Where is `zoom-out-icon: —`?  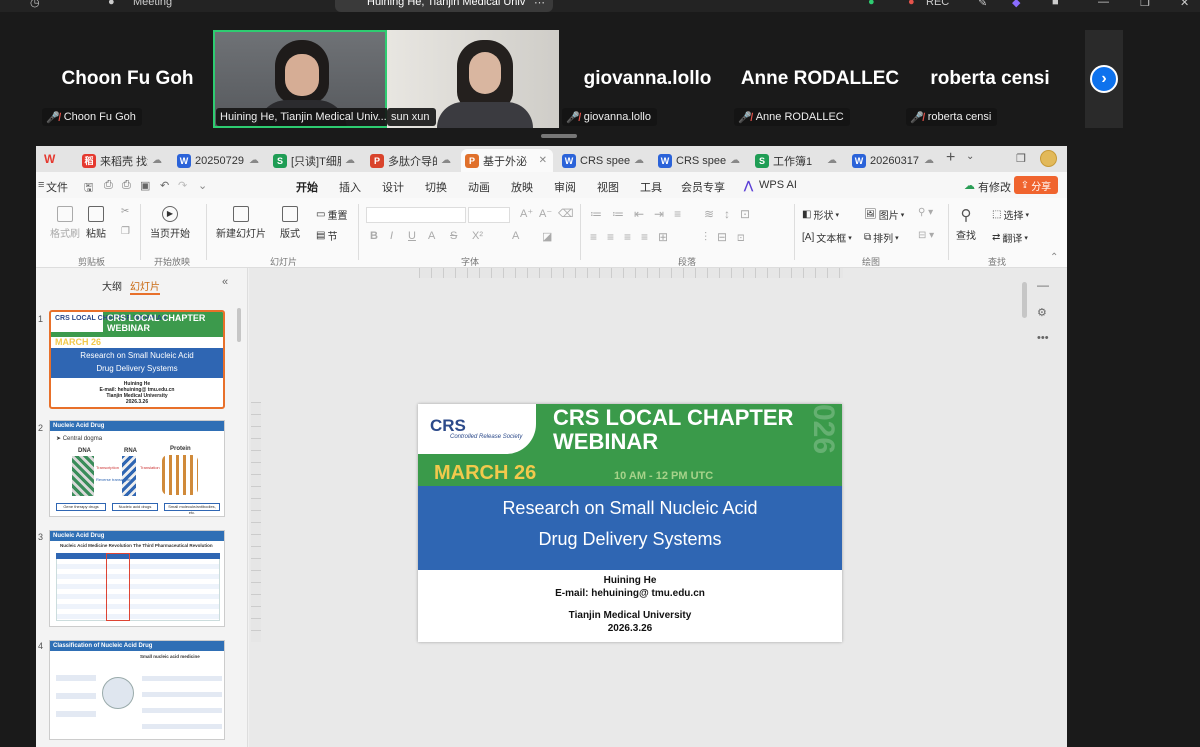
zoom-out-icon: — is located at coordinates (1043, 285).